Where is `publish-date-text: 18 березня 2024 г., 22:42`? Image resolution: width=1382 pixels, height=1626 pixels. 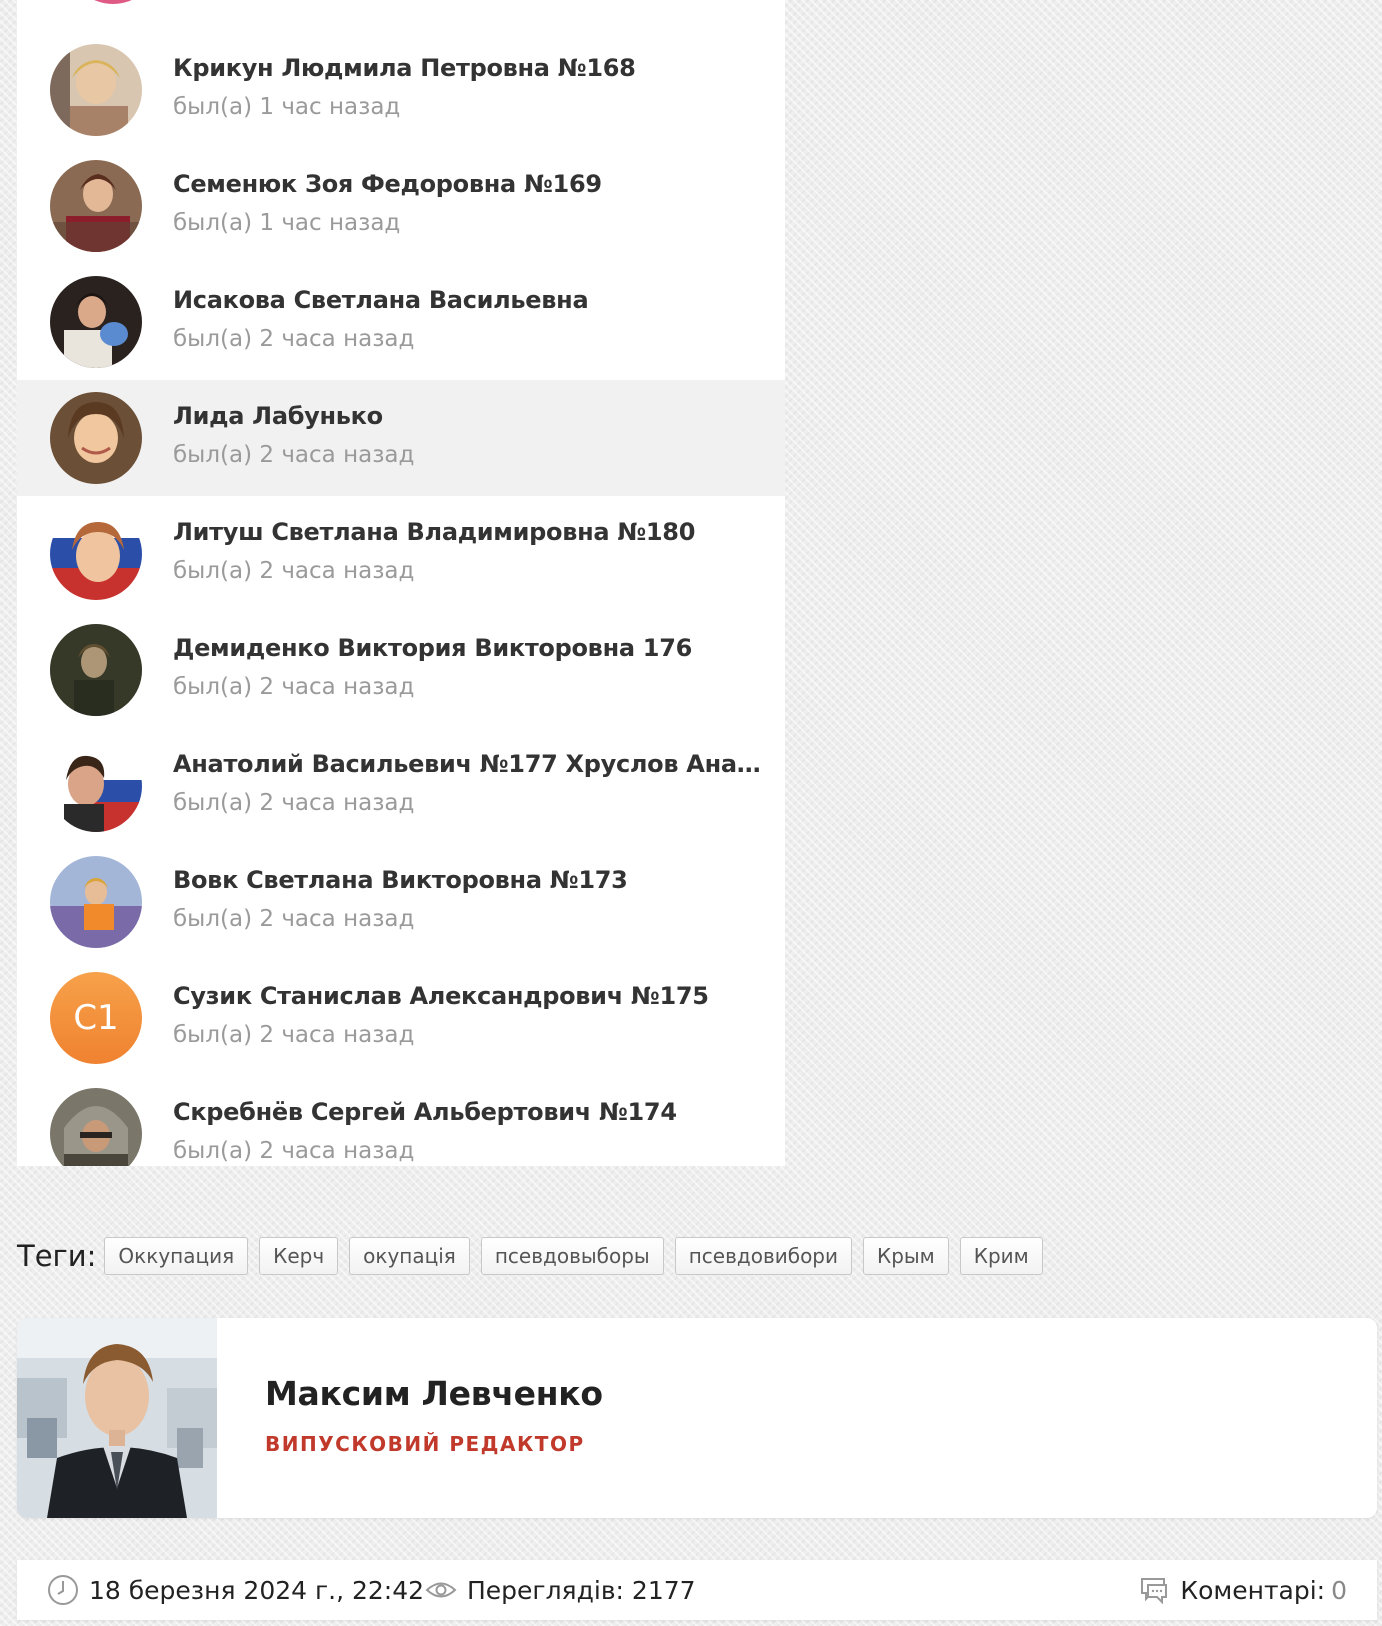
publish-date-text: 18 березня 2024 г., 22:42 is located at coordinates (257, 1590).